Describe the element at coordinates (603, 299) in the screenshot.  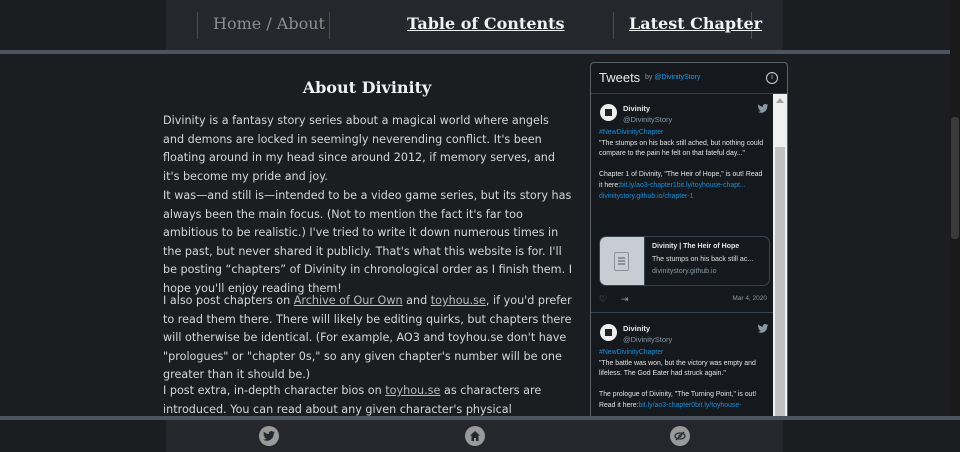
I see `heart-icon: ♡` at that location.